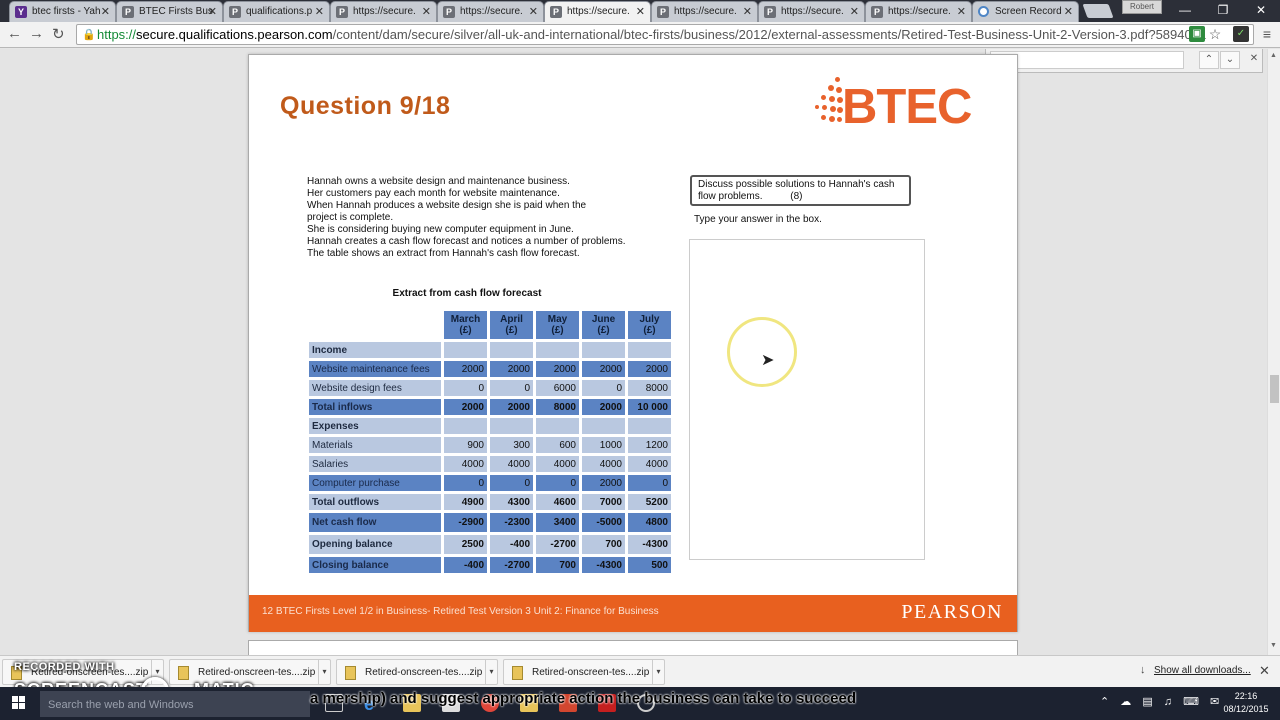  What do you see at coordinates (375, 565) in the screenshot?
I see `row-label: Closing balance` at bounding box center [375, 565].